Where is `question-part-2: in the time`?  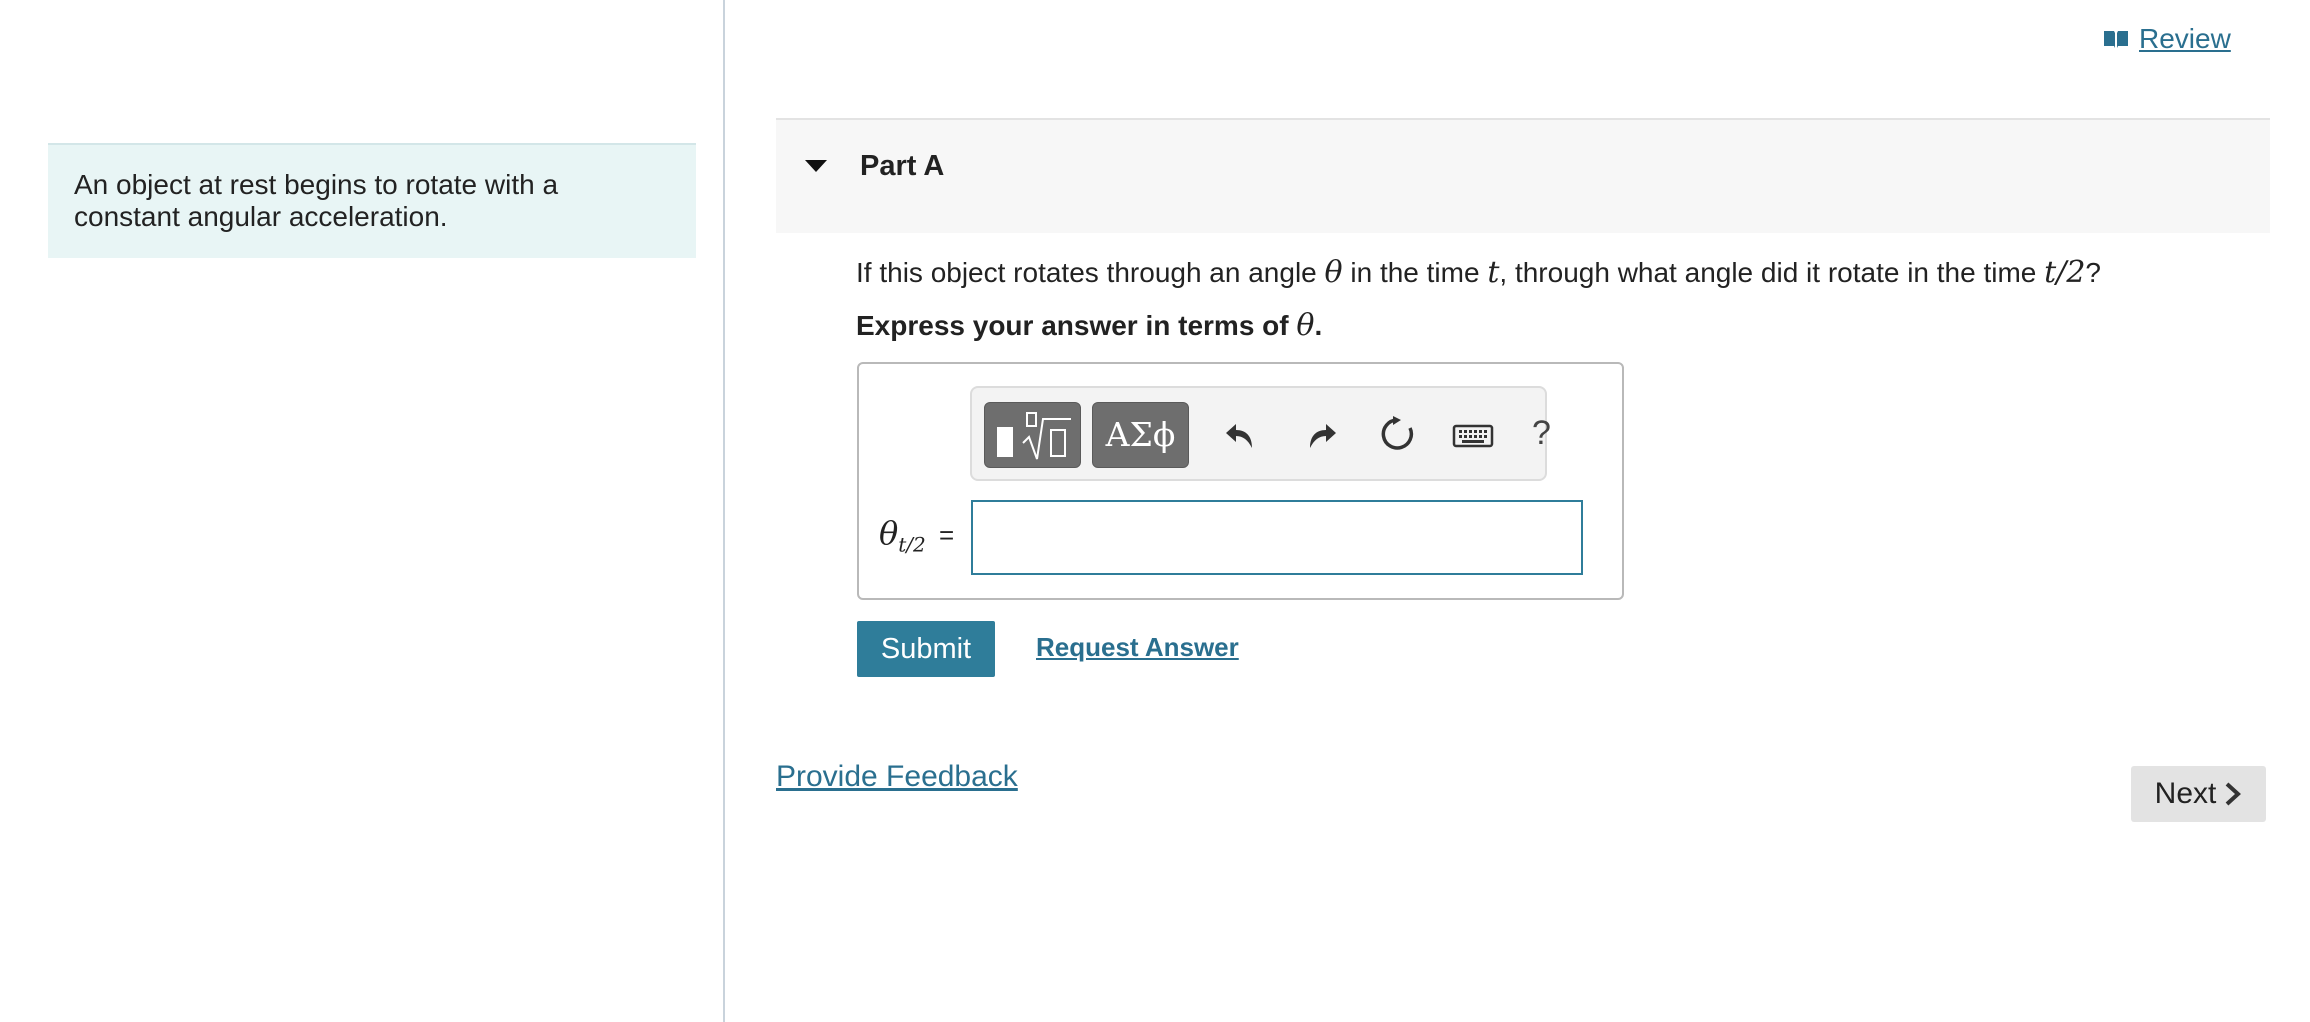
question-part-2: in the time is located at coordinates (1415, 272).